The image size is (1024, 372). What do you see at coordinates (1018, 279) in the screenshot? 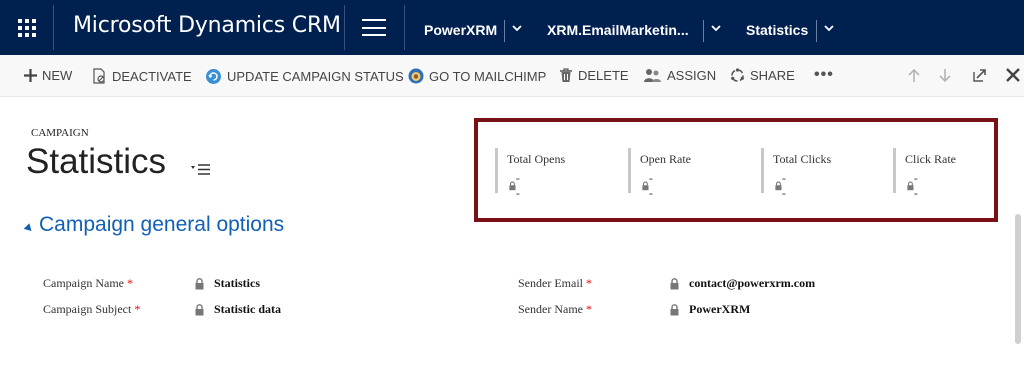
I see `vertical-scrollbar` at bounding box center [1018, 279].